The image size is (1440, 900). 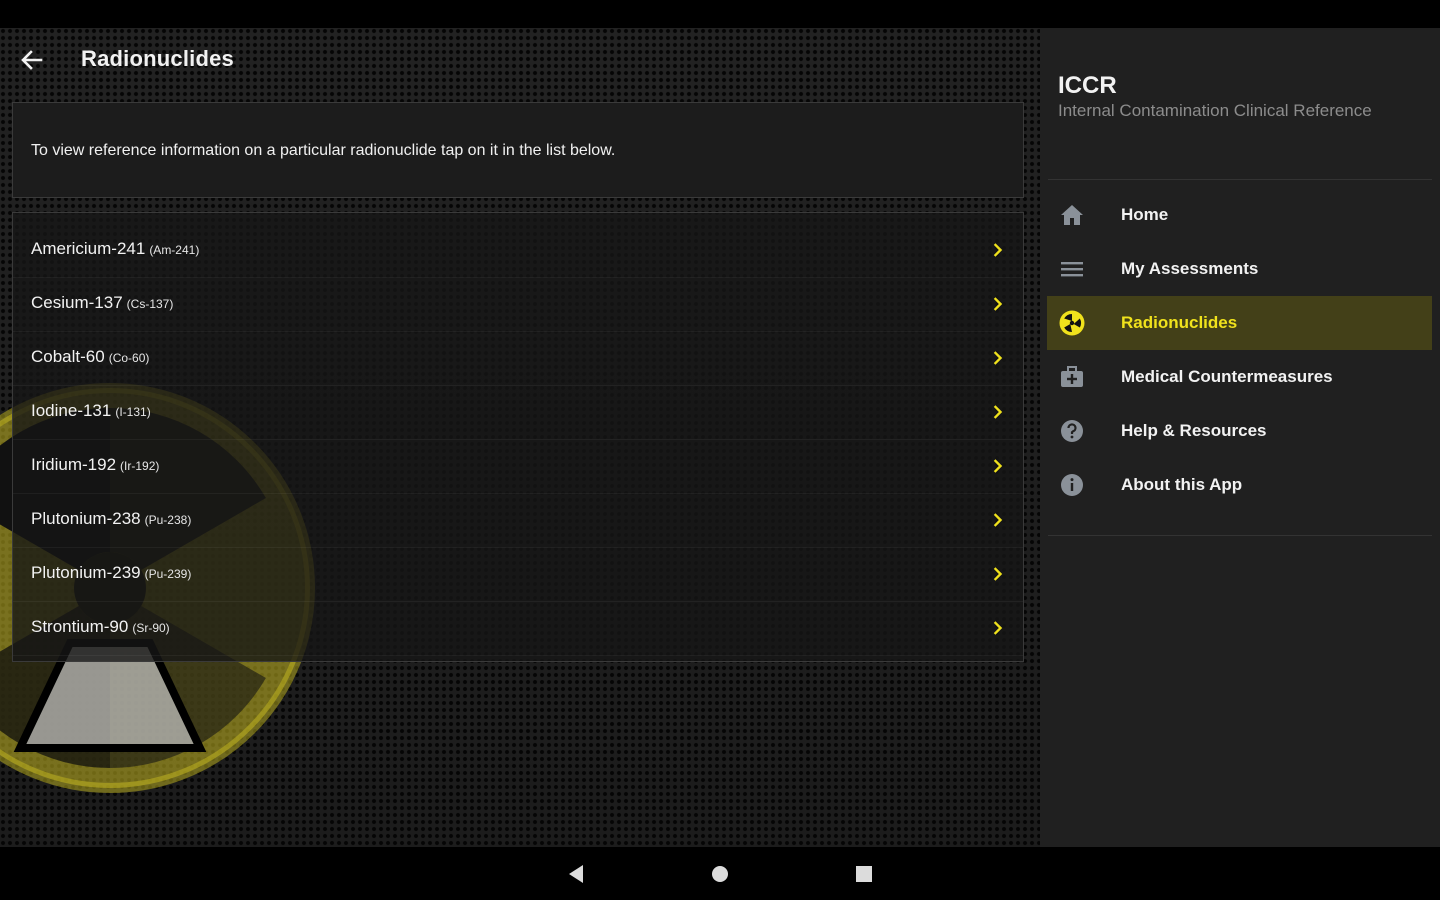 What do you see at coordinates (518, 628) in the screenshot?
I see `list-item: Strontium-90 (Sr-90)` at bounding box center [518, 628].